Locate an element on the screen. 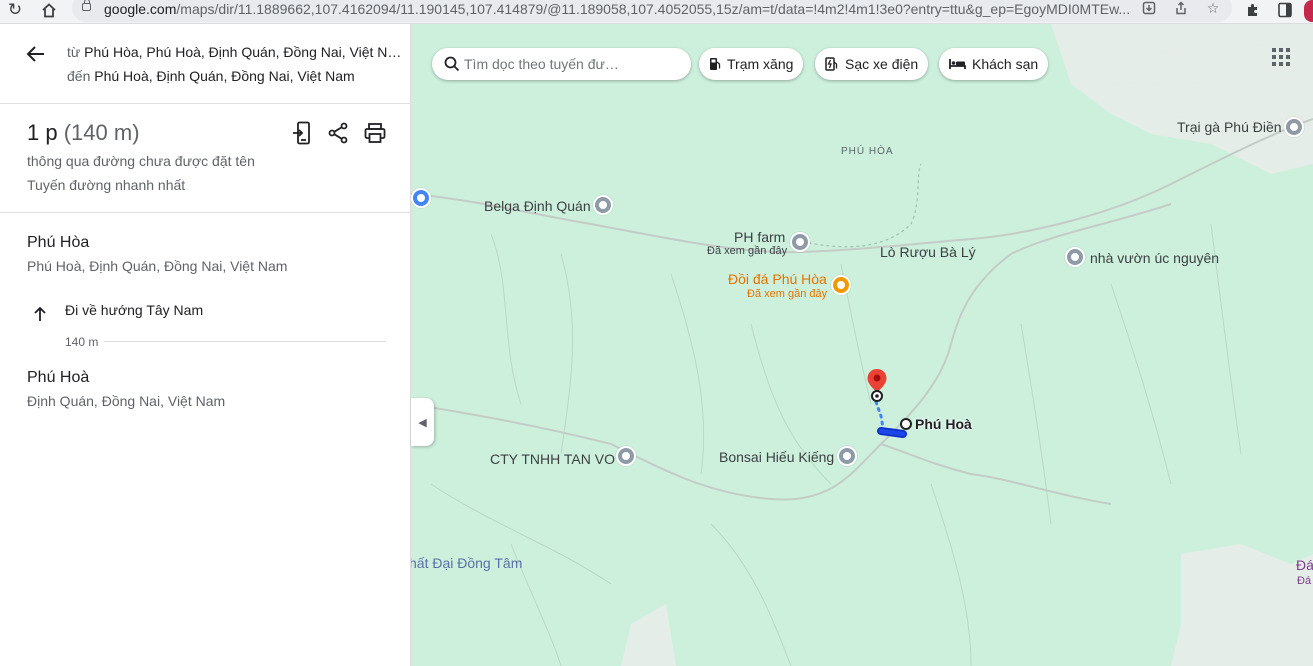  profile-avatar is located at coordinates (1308, 11).